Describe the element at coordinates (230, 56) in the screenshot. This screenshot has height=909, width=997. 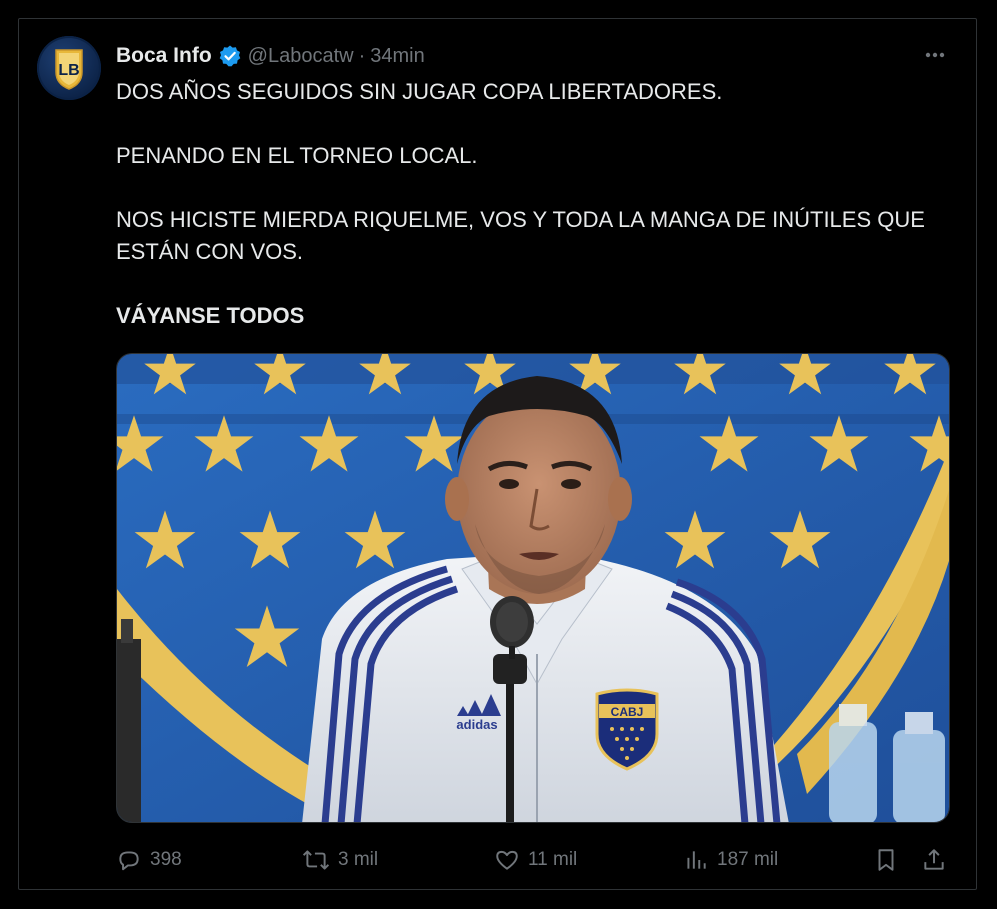
I see `verified-badge-icon` at that location.